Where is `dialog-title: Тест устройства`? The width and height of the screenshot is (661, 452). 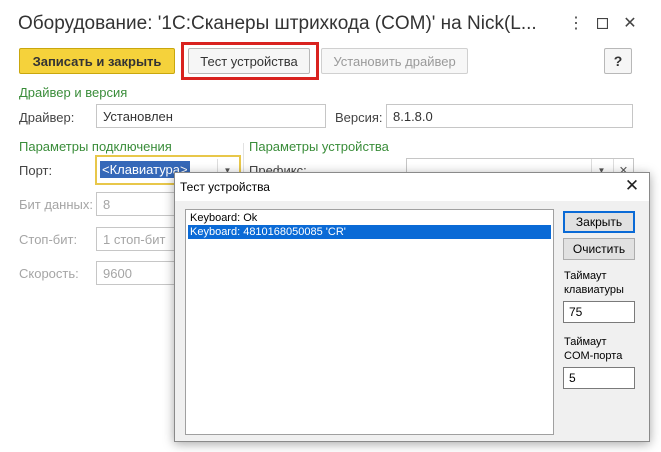
dialog-title: Тест устройства is located at coordinates (225, 187).